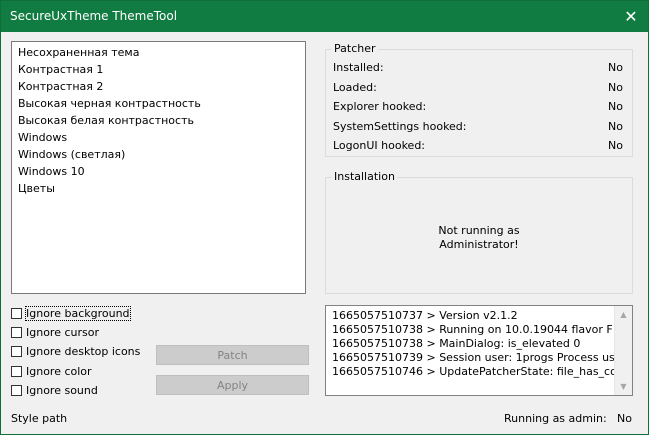 This screenshot has width=649, height=435. Describe the element at coordinates (94, 16) in the screenshot. I see `window-title: SecureUxTheme ThemeTool` at that location.